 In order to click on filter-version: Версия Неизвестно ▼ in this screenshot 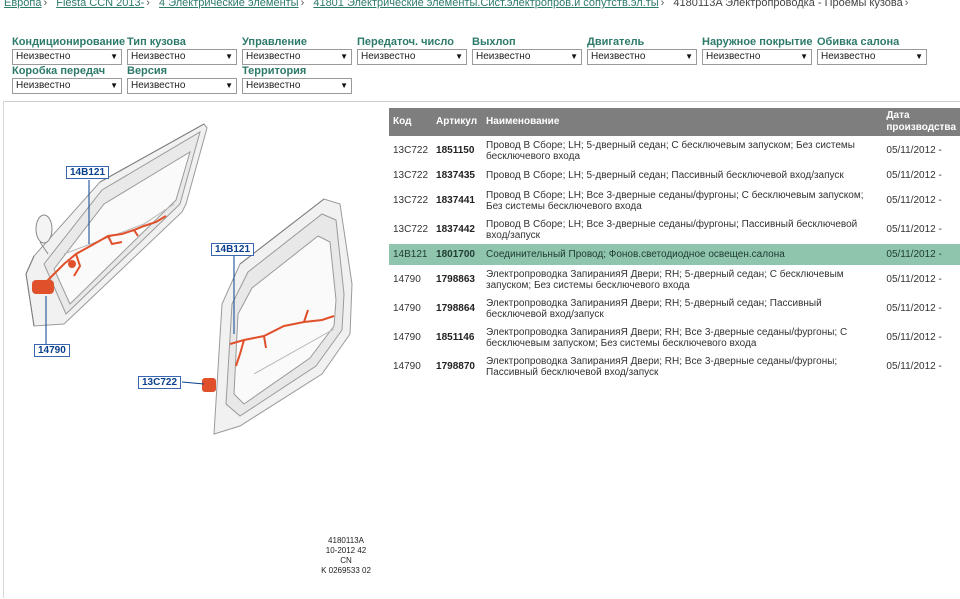, I will do `click(182, 79)`.